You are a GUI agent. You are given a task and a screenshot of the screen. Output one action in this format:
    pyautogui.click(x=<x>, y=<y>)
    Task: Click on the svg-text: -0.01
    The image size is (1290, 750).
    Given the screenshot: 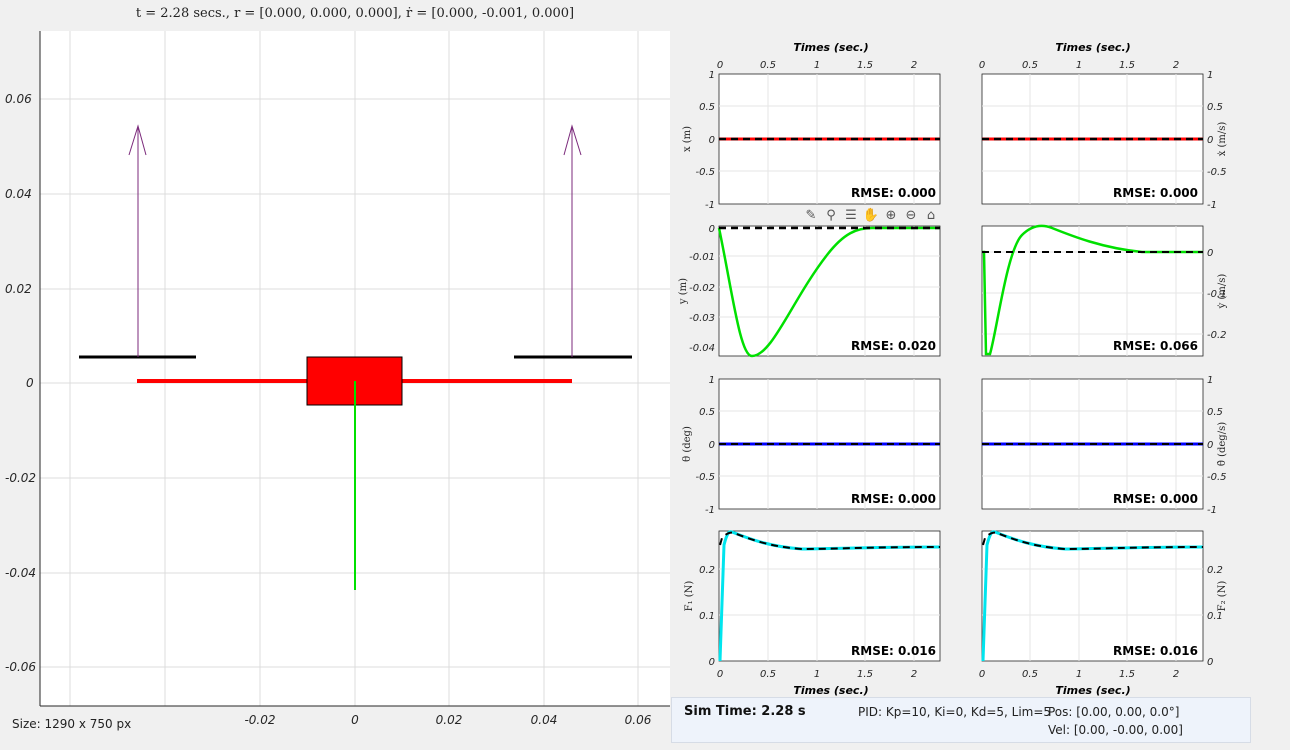 What is the action you would take?
    pyautogui.click(x=702, y=257)
    